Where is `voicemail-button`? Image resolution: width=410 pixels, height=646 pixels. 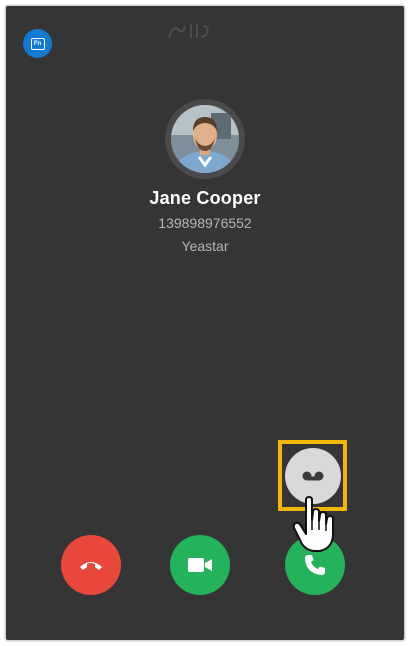
voicemail-button is located at coordinates (313, 476).